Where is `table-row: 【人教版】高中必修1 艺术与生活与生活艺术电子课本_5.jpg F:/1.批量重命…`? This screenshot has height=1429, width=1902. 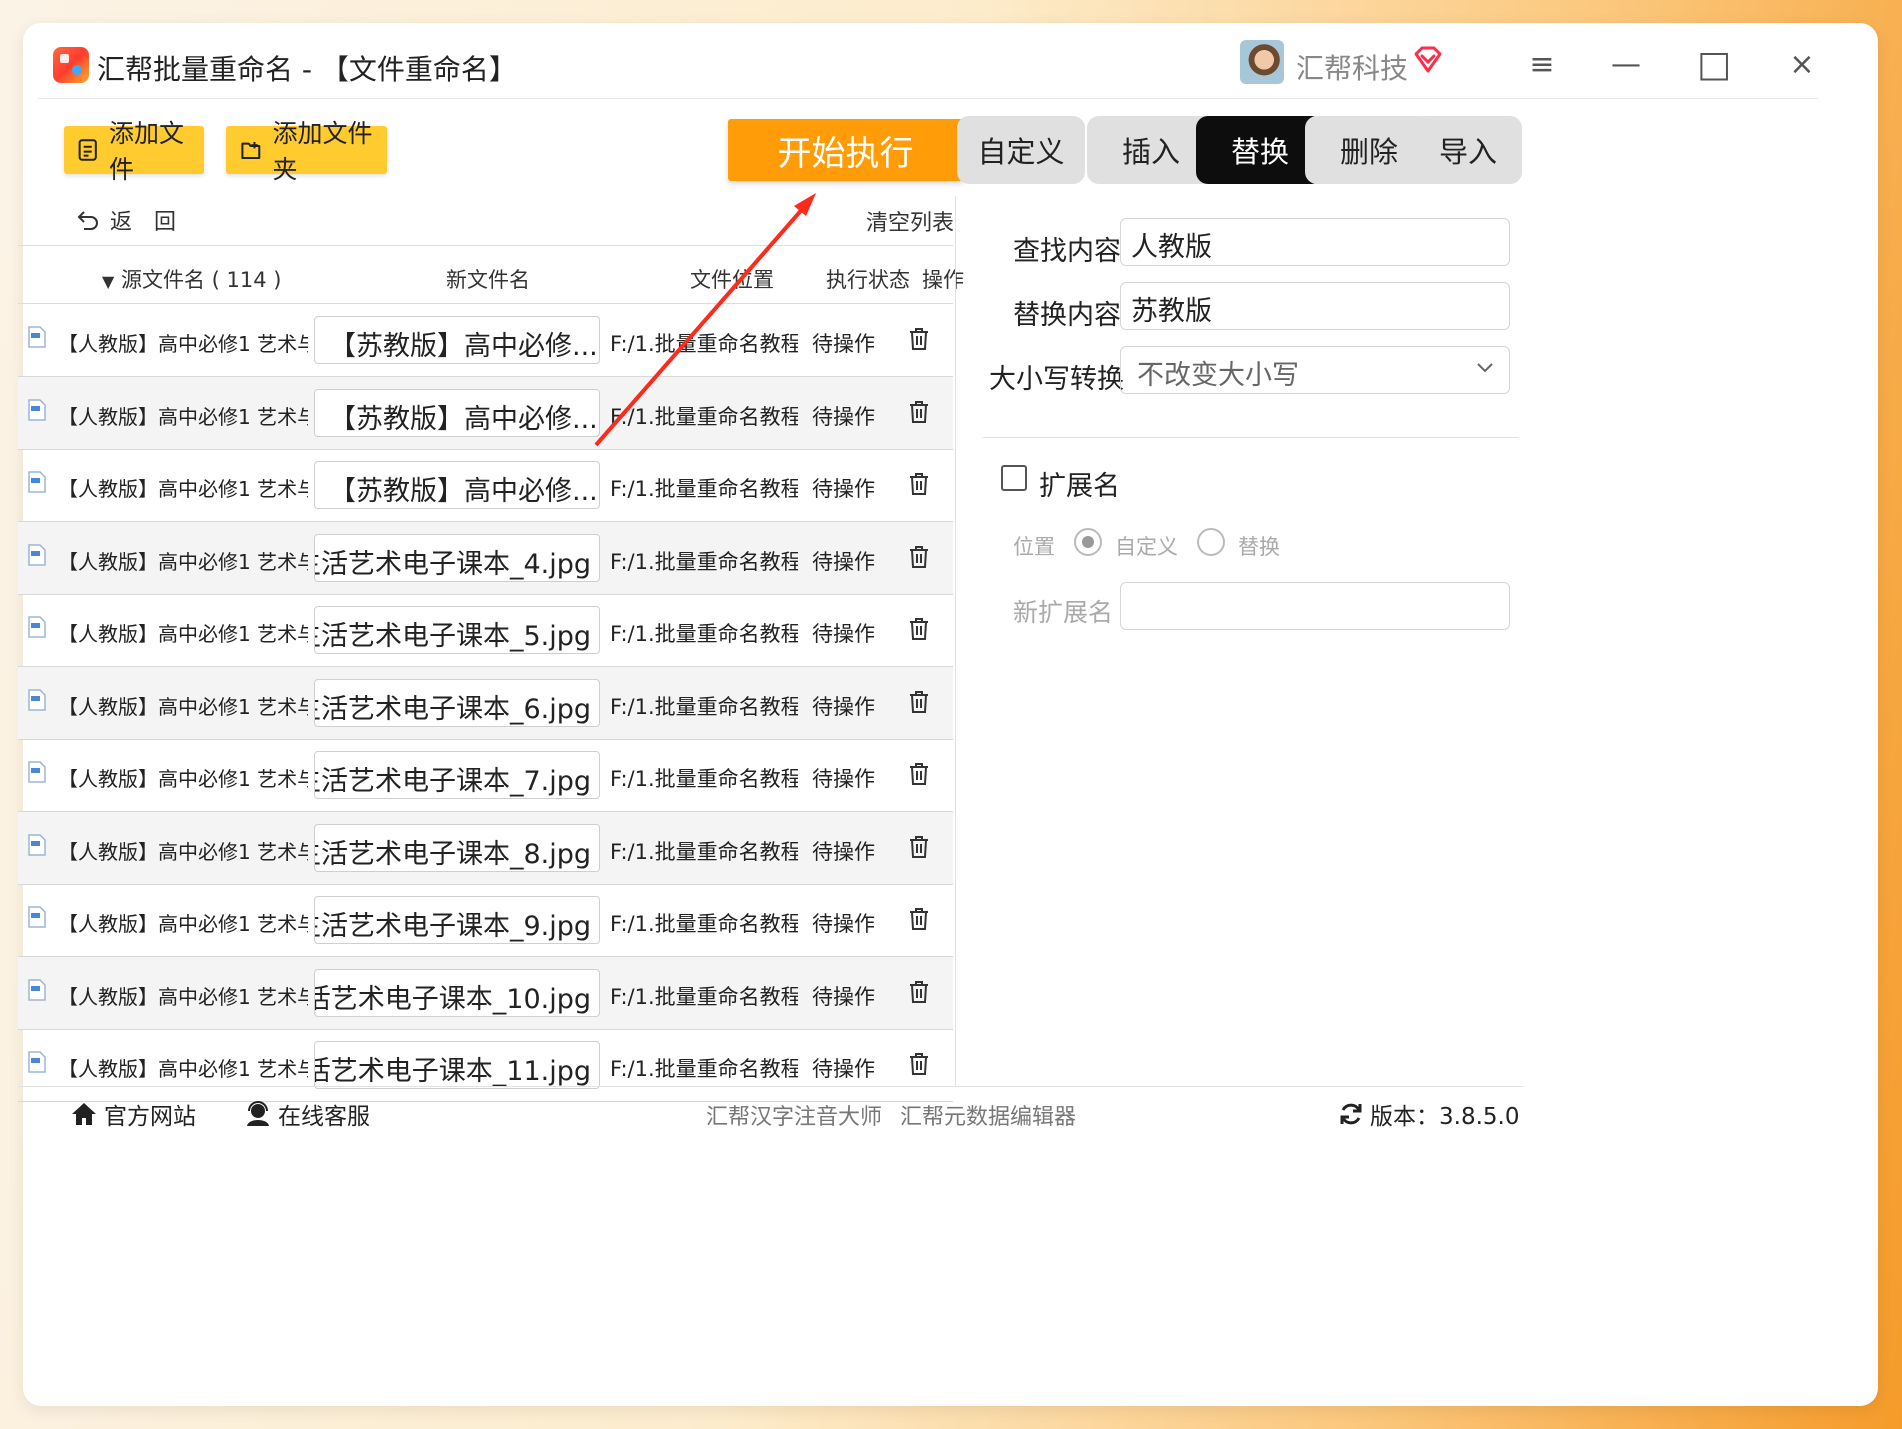
table-row: 【人教版】高中必修1 艺术与生活与生活艺术电子课本_5.jpg F:/1.批量重命… is located at coordinates (485, 630).